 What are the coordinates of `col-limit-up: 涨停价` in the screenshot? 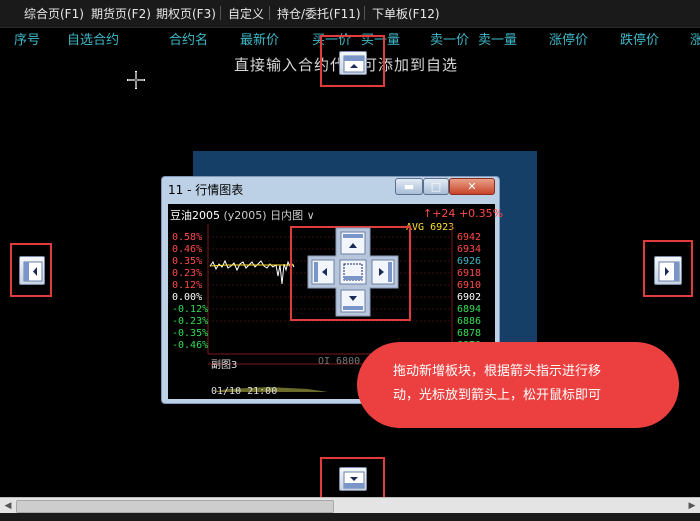 It's located at (568, 38).